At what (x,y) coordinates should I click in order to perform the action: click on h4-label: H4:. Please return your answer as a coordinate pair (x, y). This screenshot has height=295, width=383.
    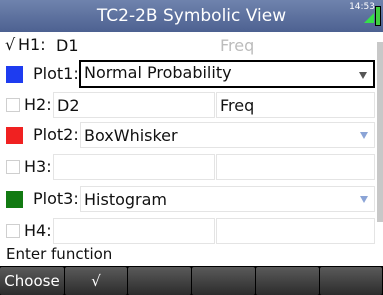
    Looking at the image, I should click on (38, 230).